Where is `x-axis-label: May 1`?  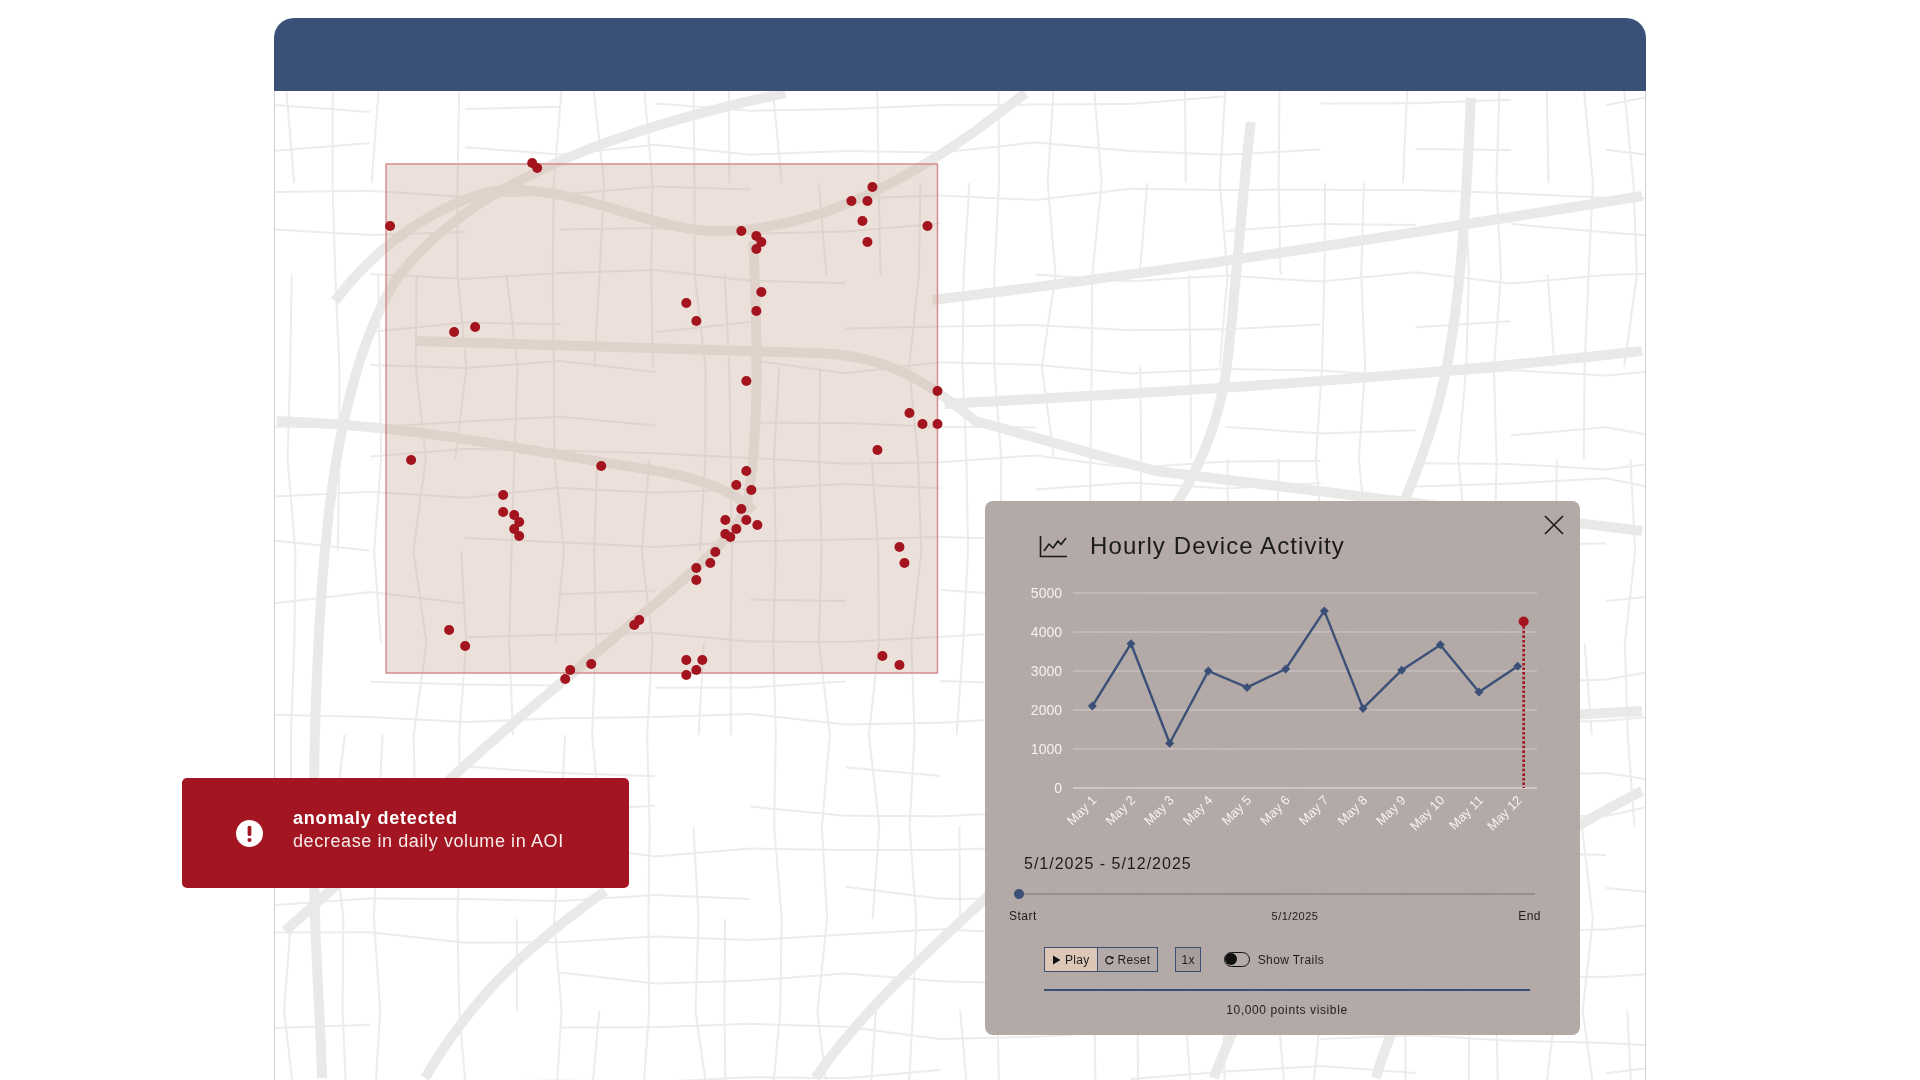 x-axis-label: May 1 is located at coordinates (1081, 810).